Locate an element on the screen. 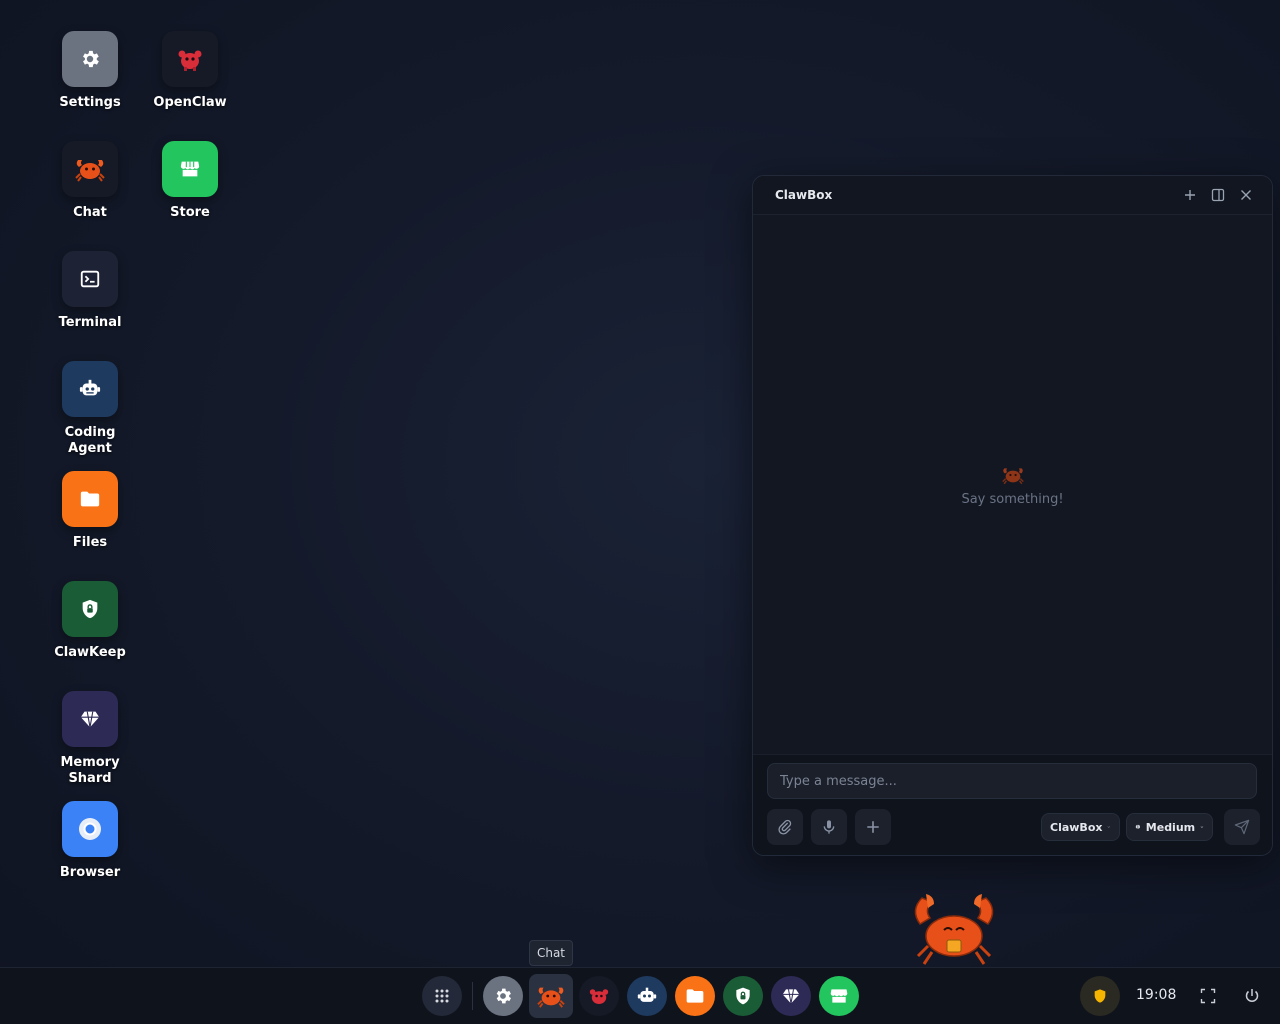  split-view-button is located at coordinates (1218, 195).